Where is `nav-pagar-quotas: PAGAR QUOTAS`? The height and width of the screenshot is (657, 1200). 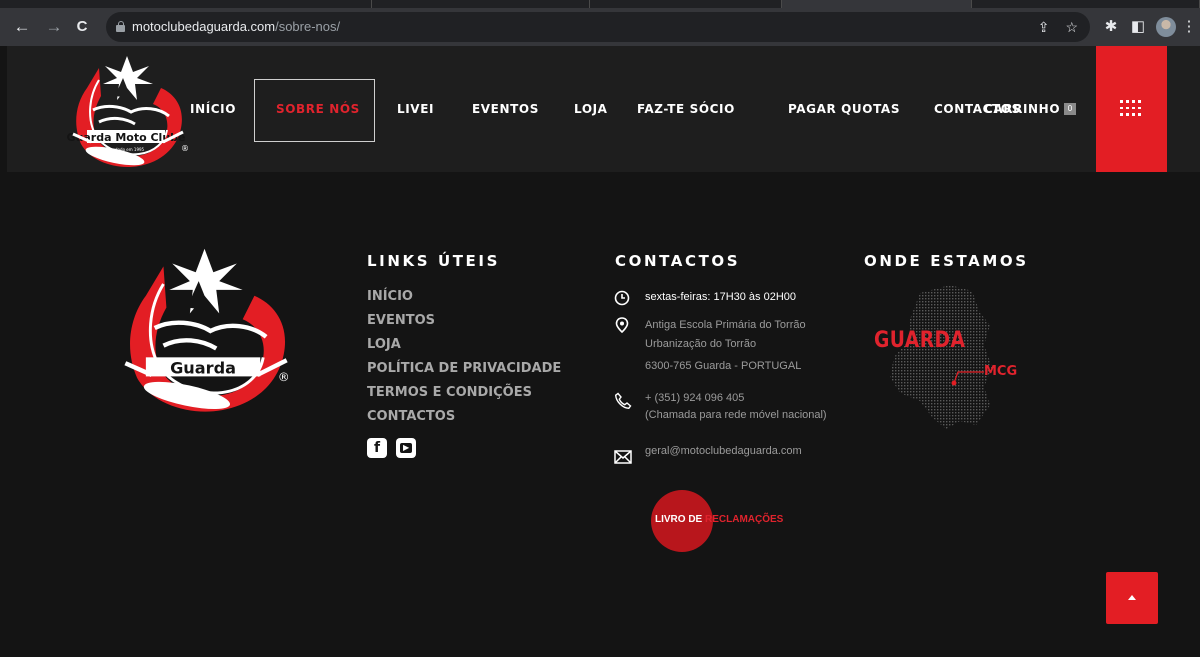
nav-pagar-quotas: PAGAR QUOTAS is located at coordinates (844, 109).